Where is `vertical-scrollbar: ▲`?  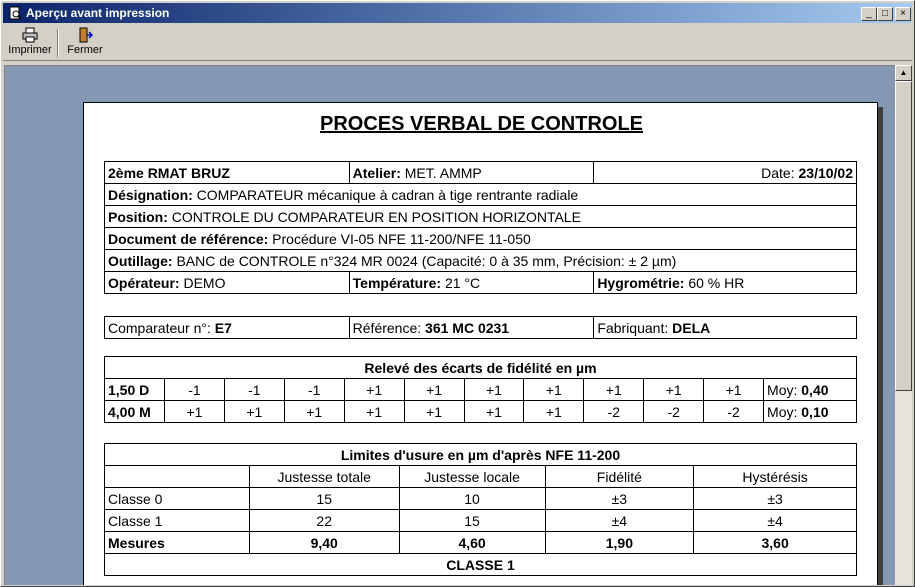
vertical-scrollbar: ▲ is located at coordinates (903, 325).